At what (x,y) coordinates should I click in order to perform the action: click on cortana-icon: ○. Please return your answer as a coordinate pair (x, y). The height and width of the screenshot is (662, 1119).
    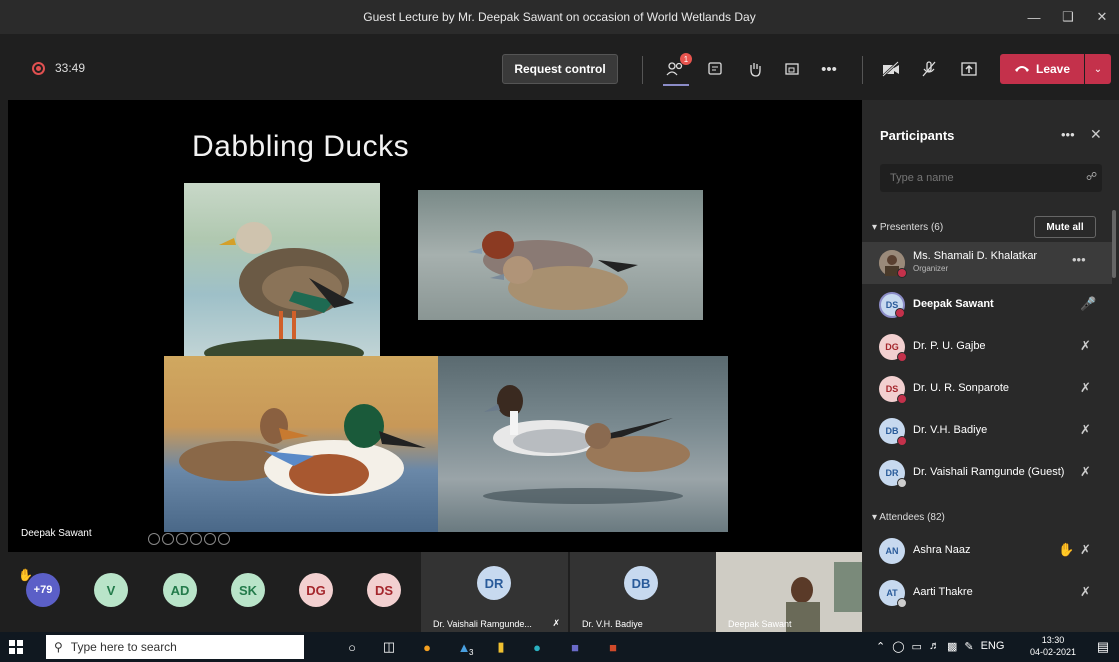
    Looking at the image, I should click on (352, 647).